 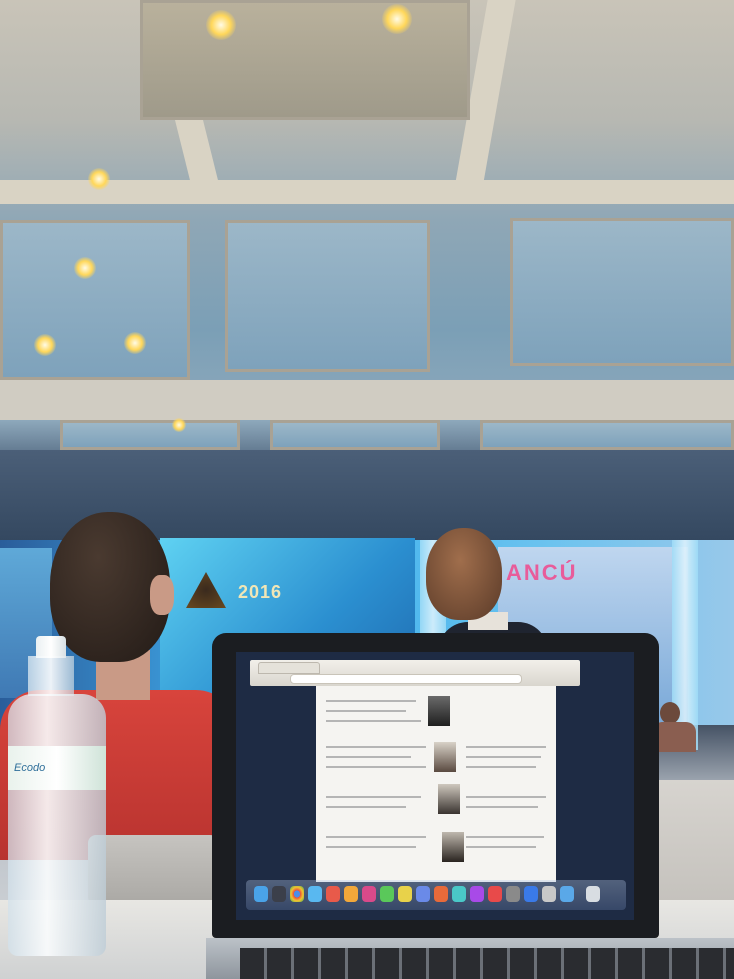 What do you see at coordinates (30, 768) in the screenshot?
I see `bottle-label-text: Ecodo` at bounding box center [30, 768].